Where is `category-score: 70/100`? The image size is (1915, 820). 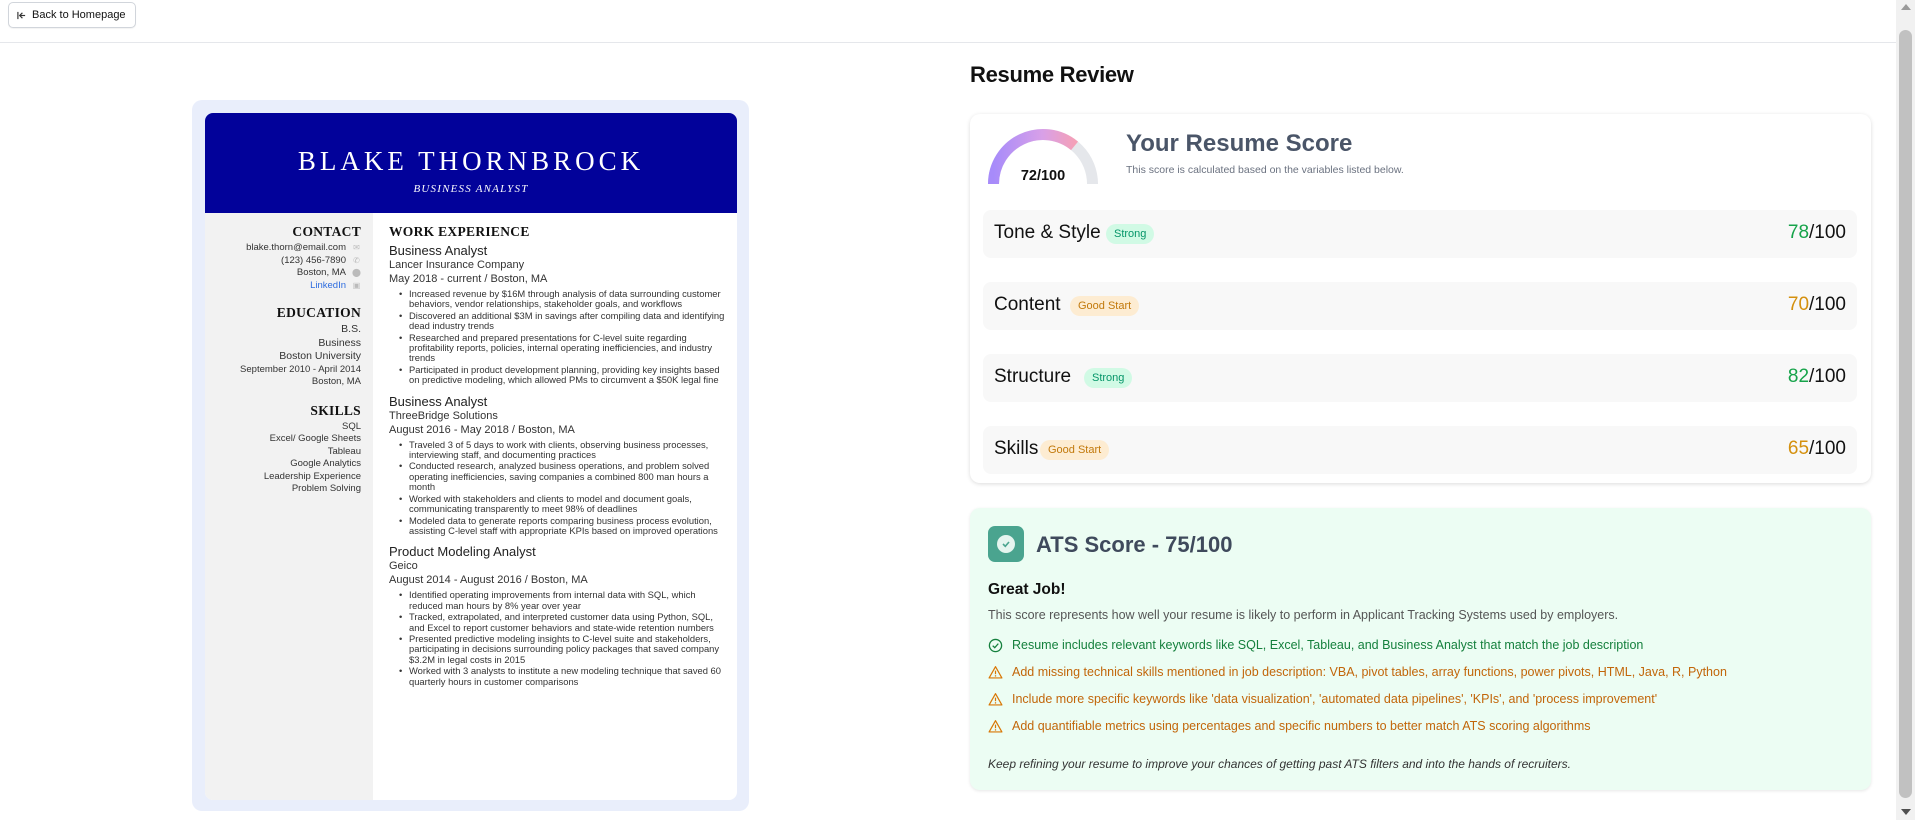
category-score: 70/100 is located at coordinates (1816, 304).